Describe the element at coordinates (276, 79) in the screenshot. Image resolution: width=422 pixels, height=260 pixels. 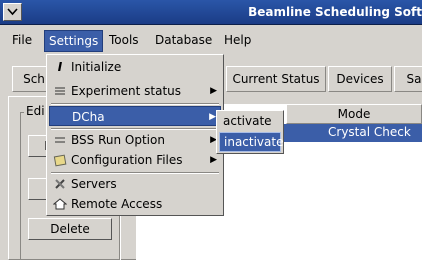
I see `tab-current-status: Current Status` at that location.